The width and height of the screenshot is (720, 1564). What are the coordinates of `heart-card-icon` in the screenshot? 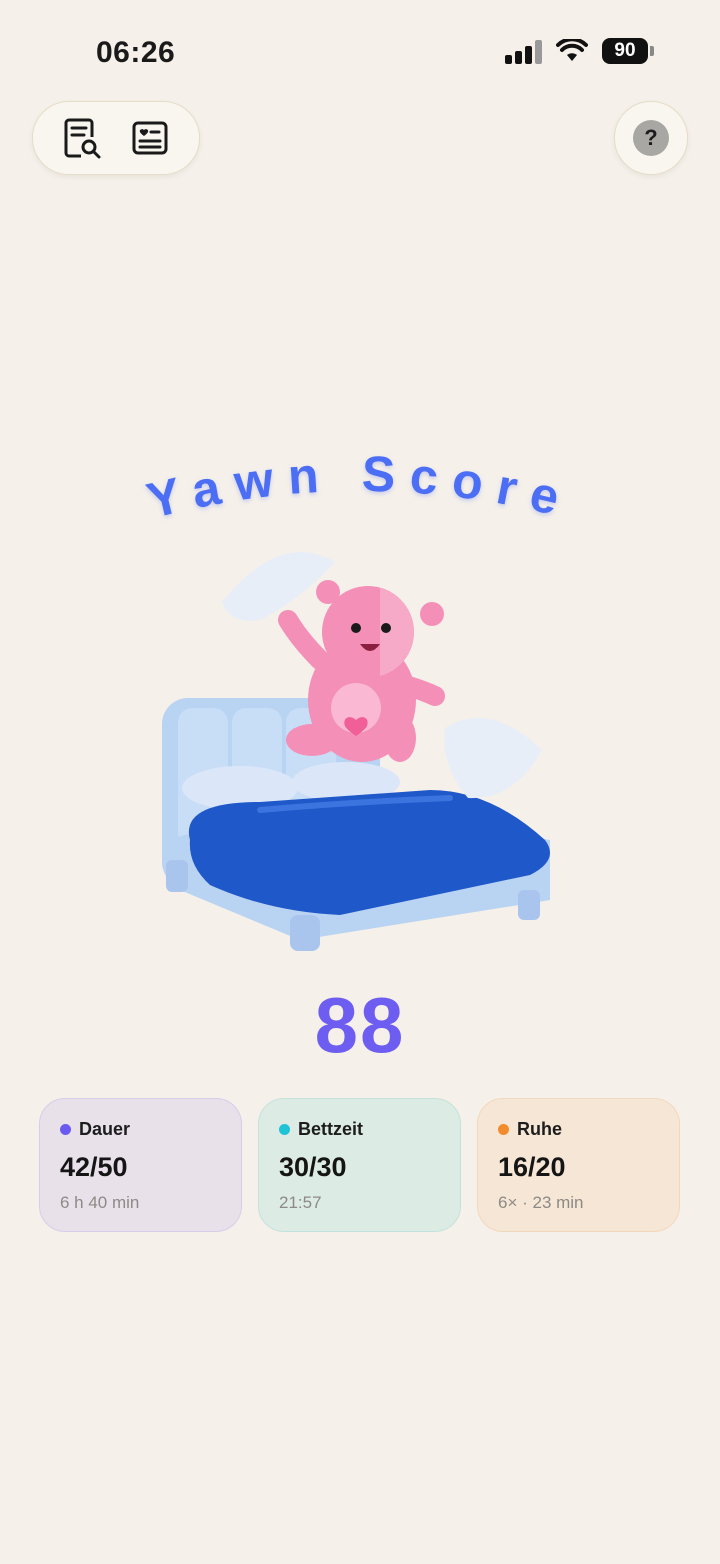 It's located at (149, 138).